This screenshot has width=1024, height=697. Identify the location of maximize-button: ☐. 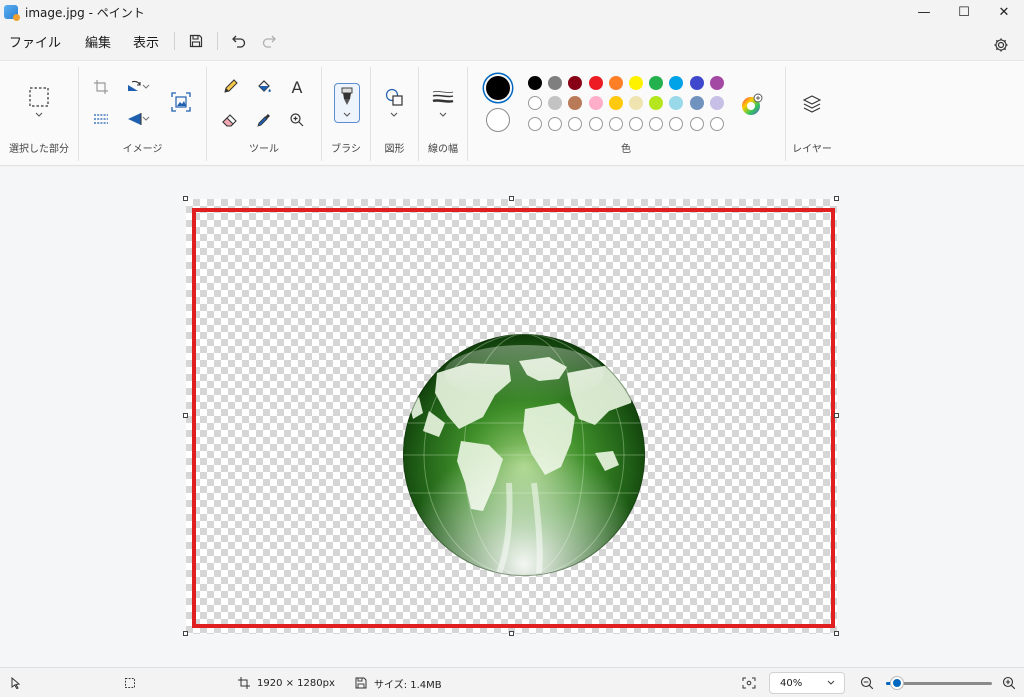
(964, 12).